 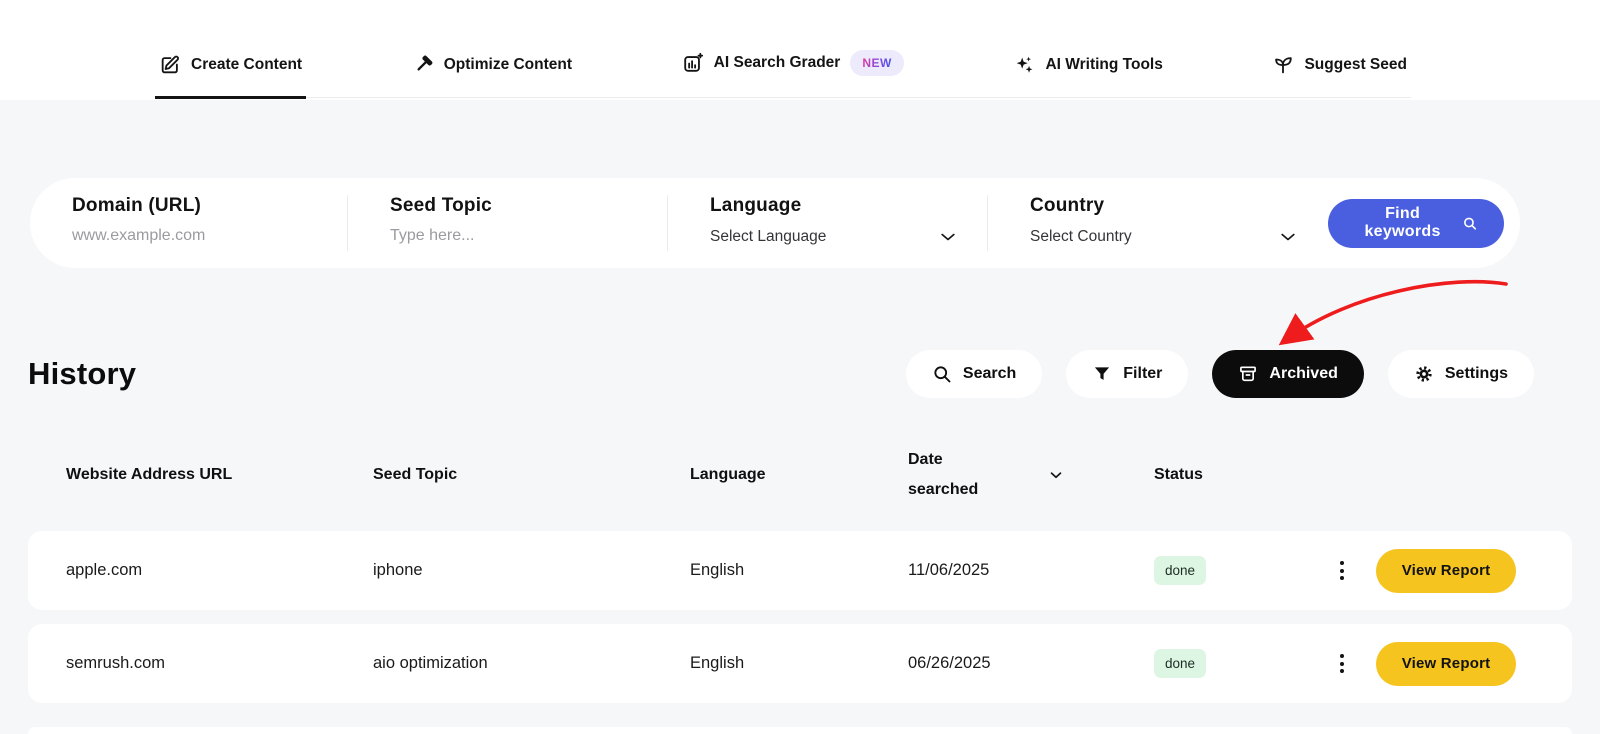 What do you see at coordinates (989, 373) in the screenshot?
I see `search-button-label: Search` at bounding box center [989, 373].